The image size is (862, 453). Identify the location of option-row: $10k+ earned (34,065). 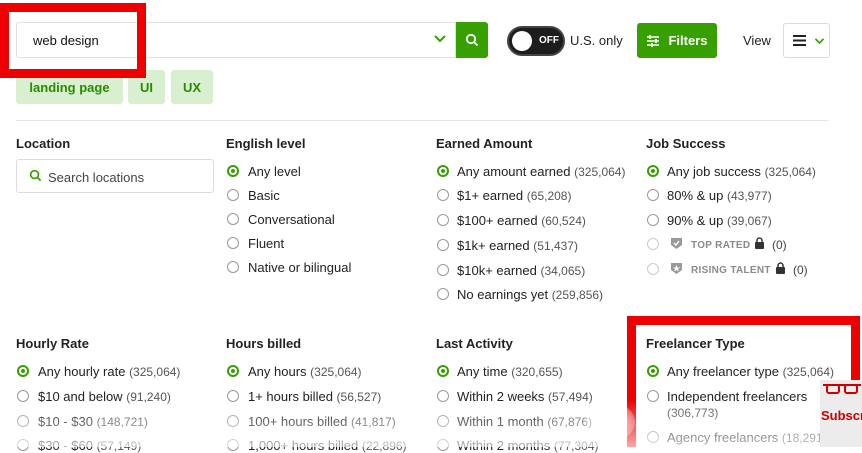
(521, 270).